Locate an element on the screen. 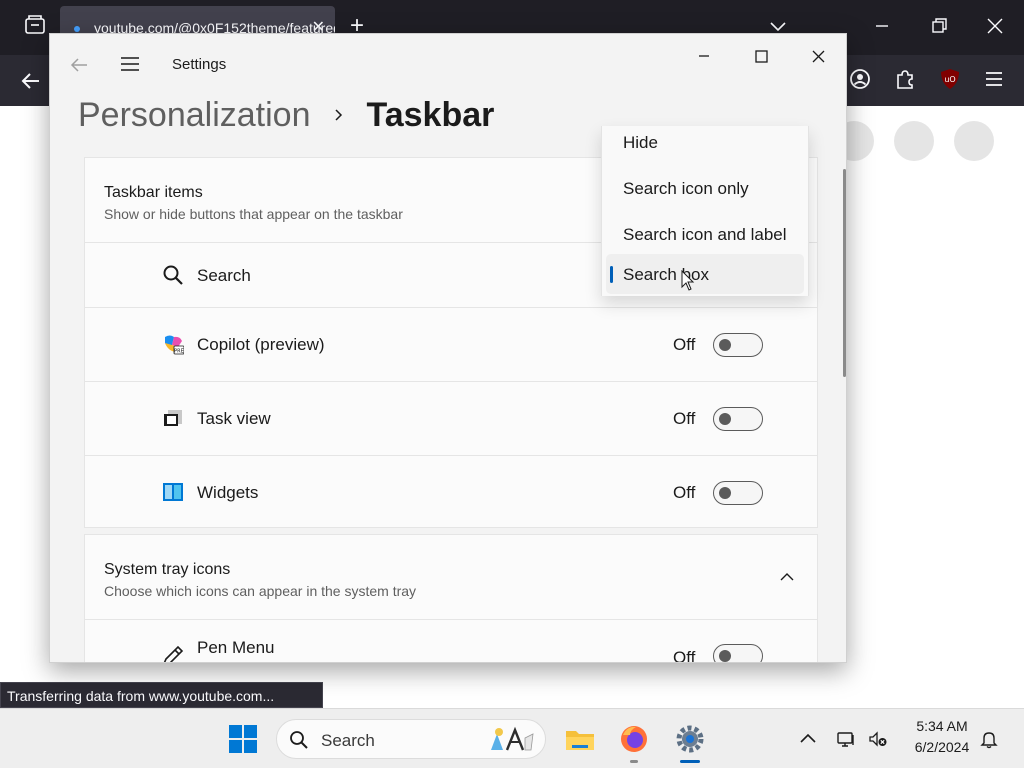 The image size is (1024, 768). dropdown-option-search-icon-and-label: Search icon and label is located at coordinates (705, 236).